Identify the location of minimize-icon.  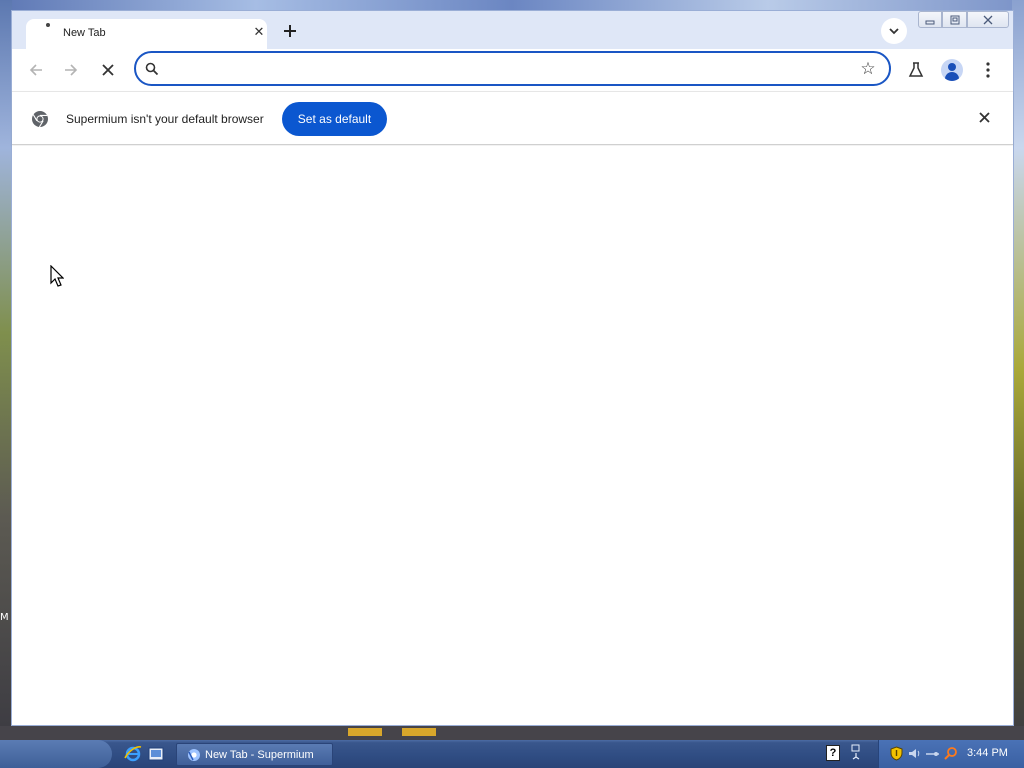
(930, 22).